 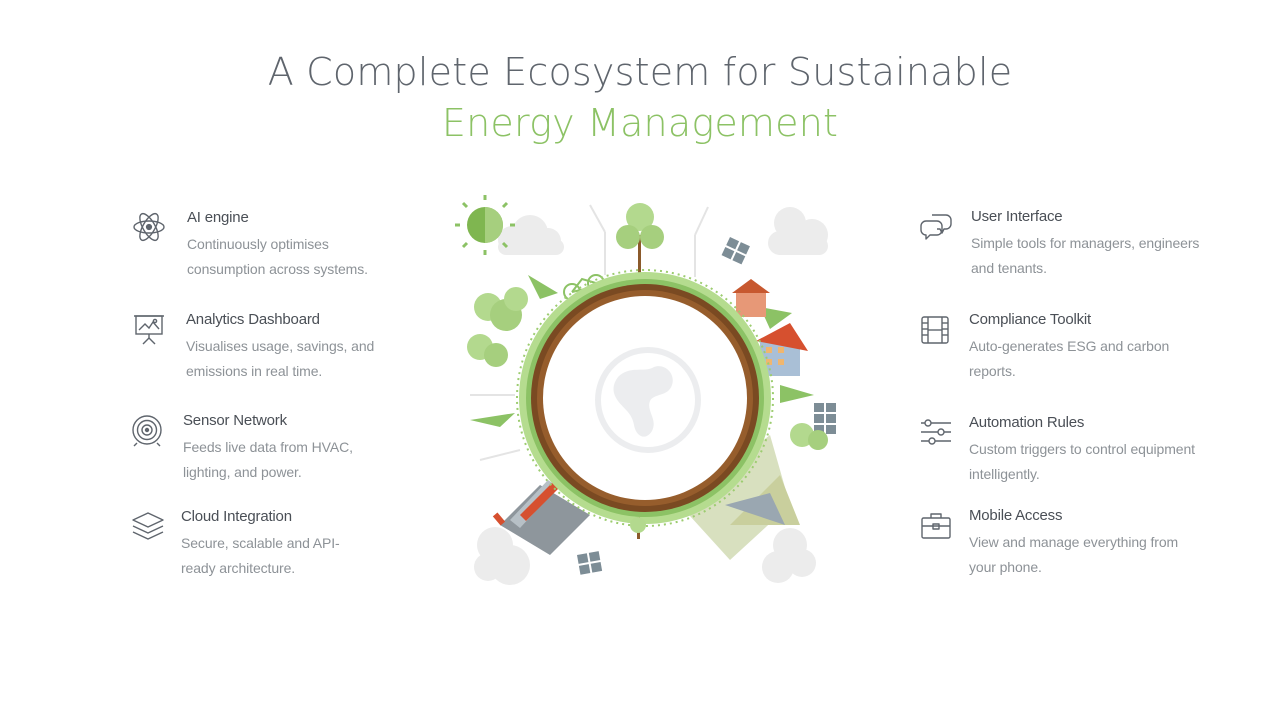 What do you see at coordinates (640, 72) in the screenshot?
I see `slide-title-line1: A Complete Ecosystem for Sustainable` at bounding box center [640, 72].